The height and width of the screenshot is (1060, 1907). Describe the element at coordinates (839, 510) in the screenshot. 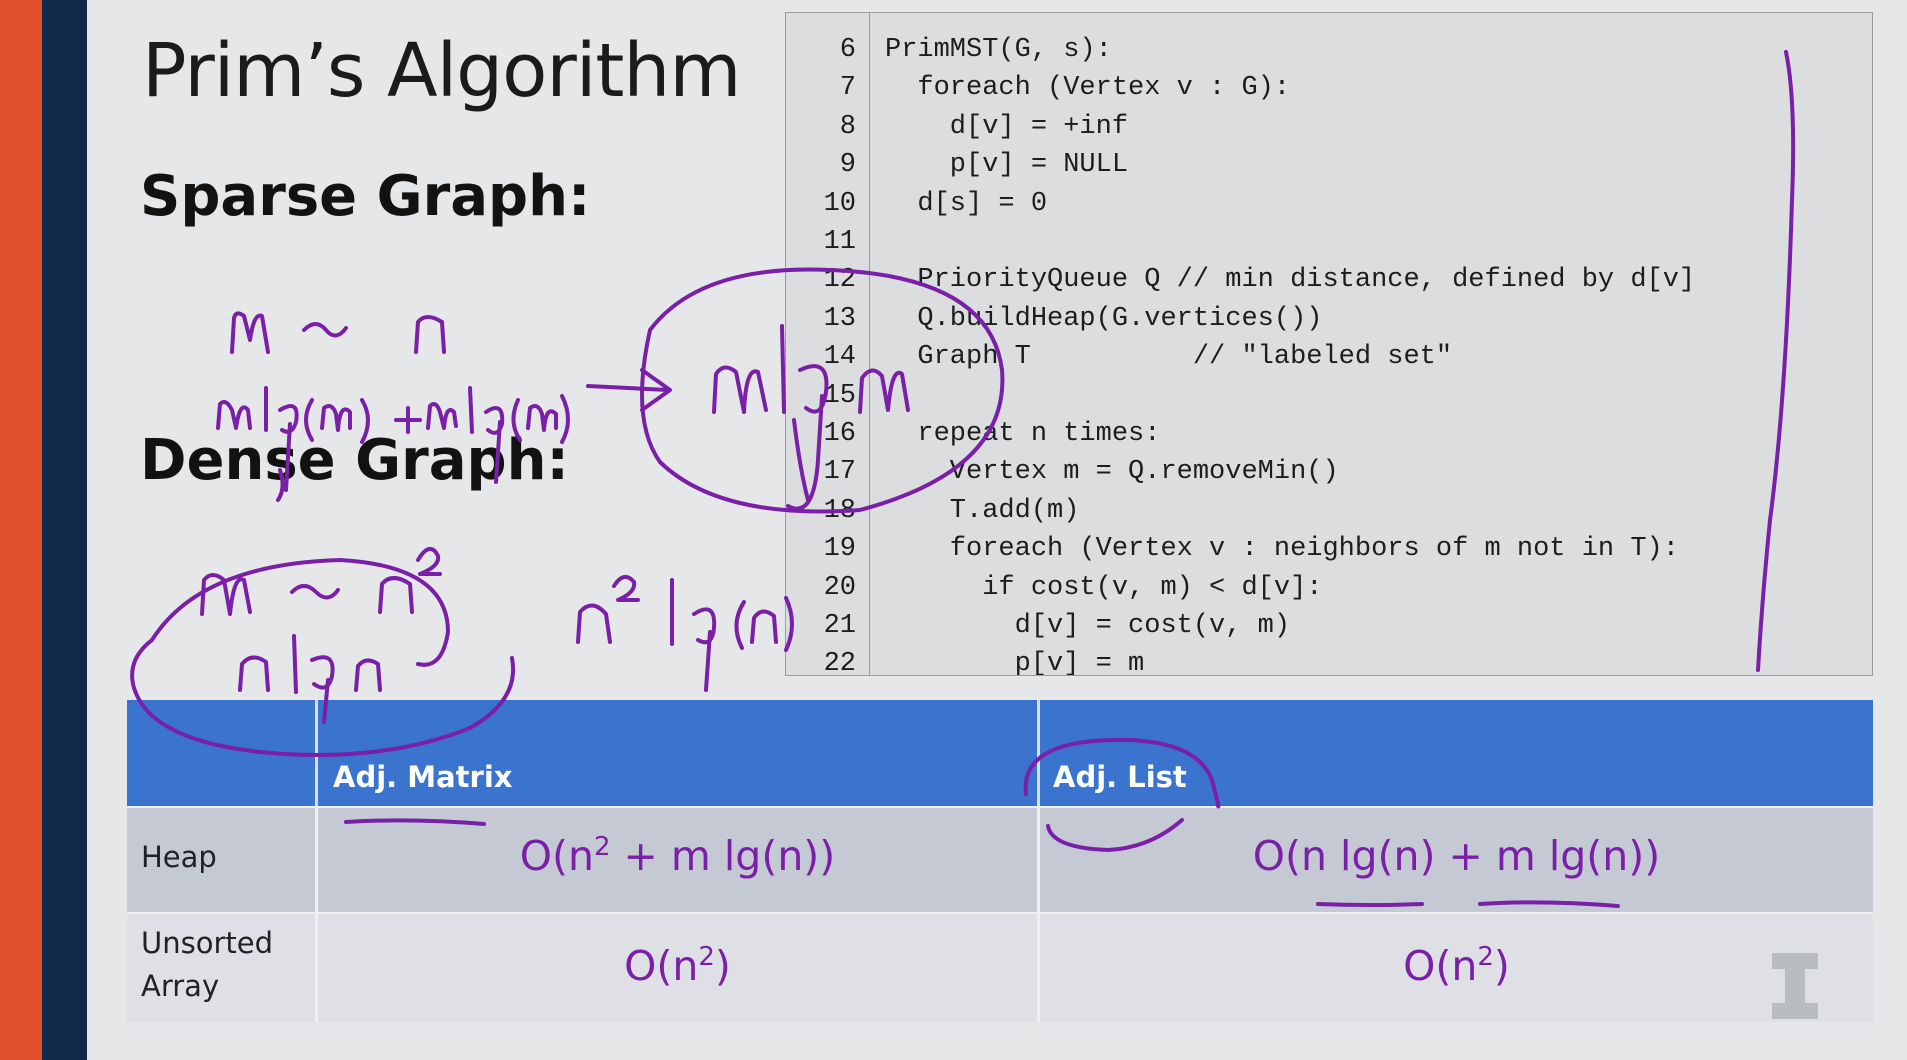

I see `line-number: 18` at that location.